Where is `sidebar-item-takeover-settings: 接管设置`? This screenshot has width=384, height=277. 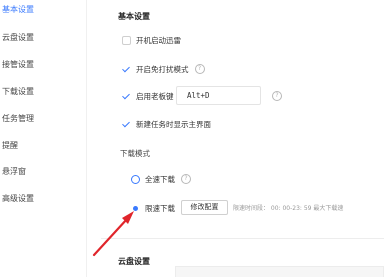
sidebar-item-takeover-settings: 接管设置 is located at coordinates (43, 65).